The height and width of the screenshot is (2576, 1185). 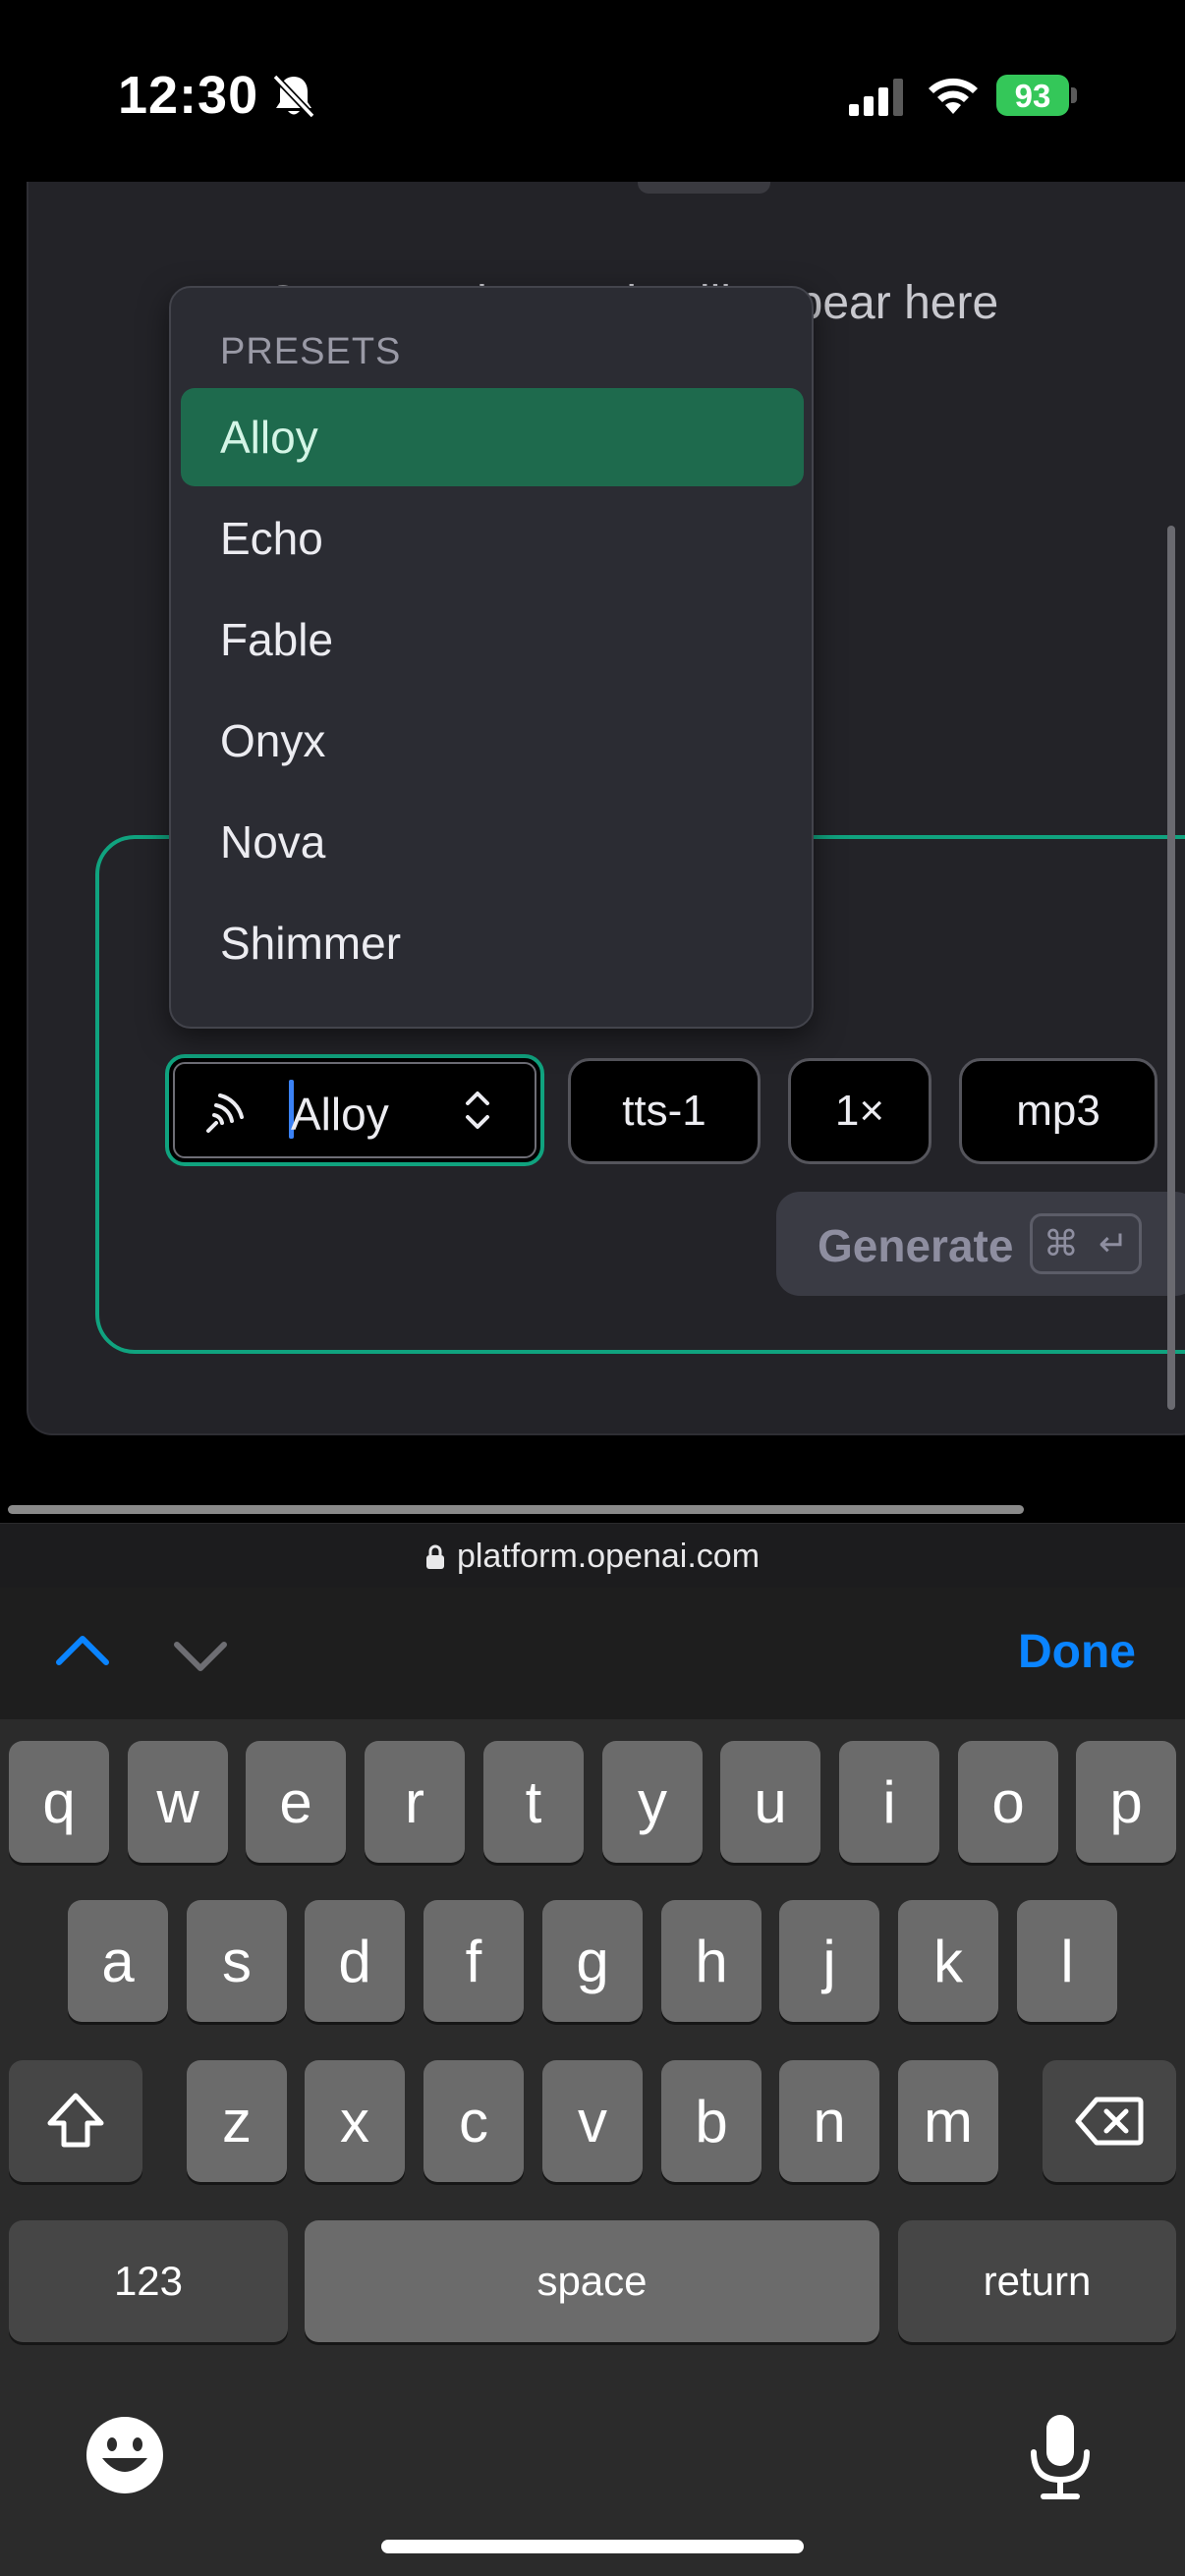 What do you see at coordinates (829, 2121) in the screenshot?
I see `key-n: n` at bounding box center [829, 2121].